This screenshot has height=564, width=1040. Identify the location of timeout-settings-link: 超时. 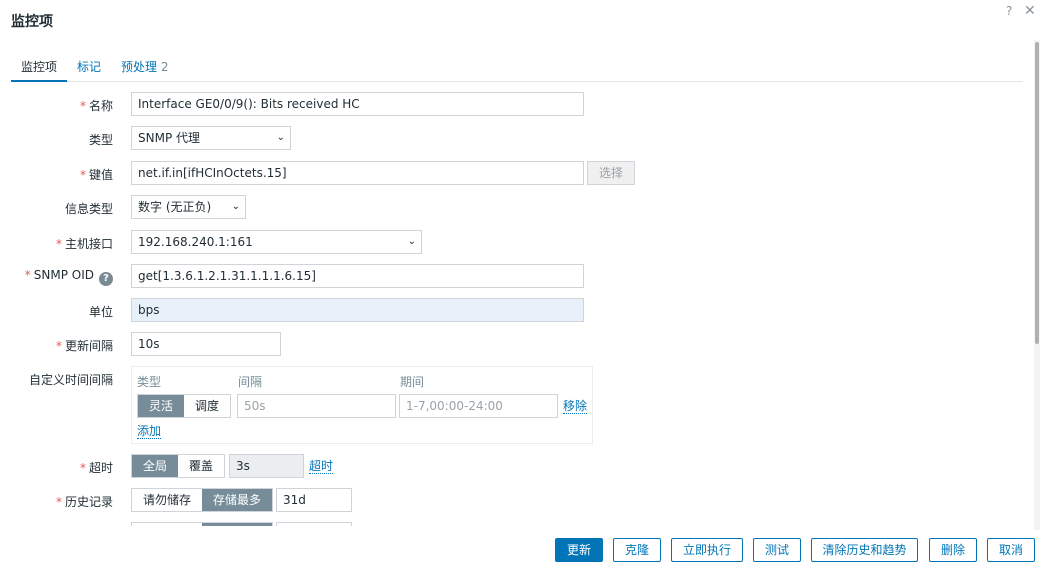
(321, 466).